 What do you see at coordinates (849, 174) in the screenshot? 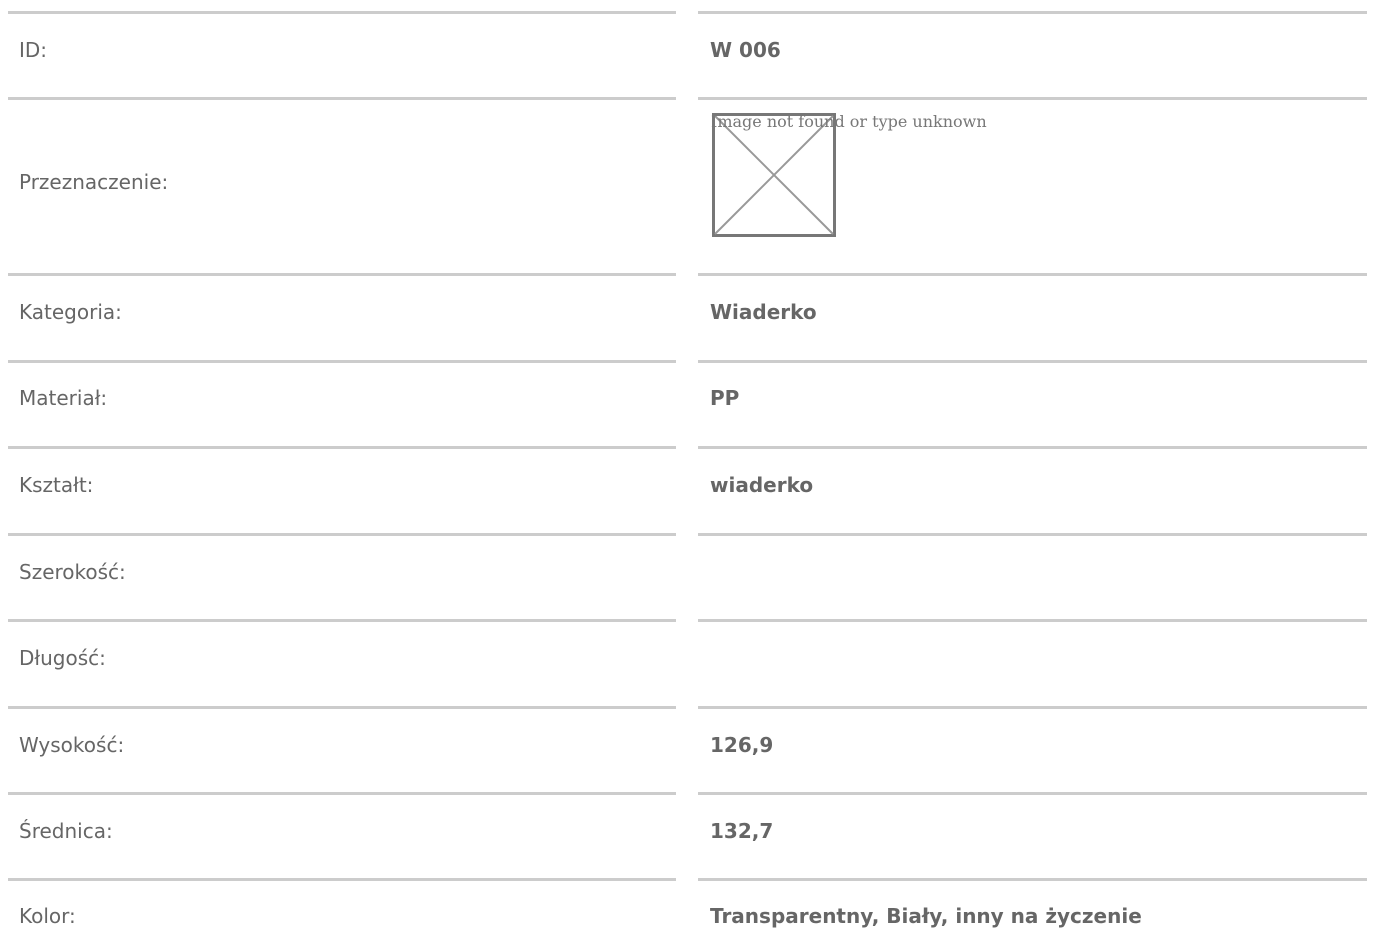
I see `broken-image-icon: Image not found or type unknown` at bounding box center [849, 174].